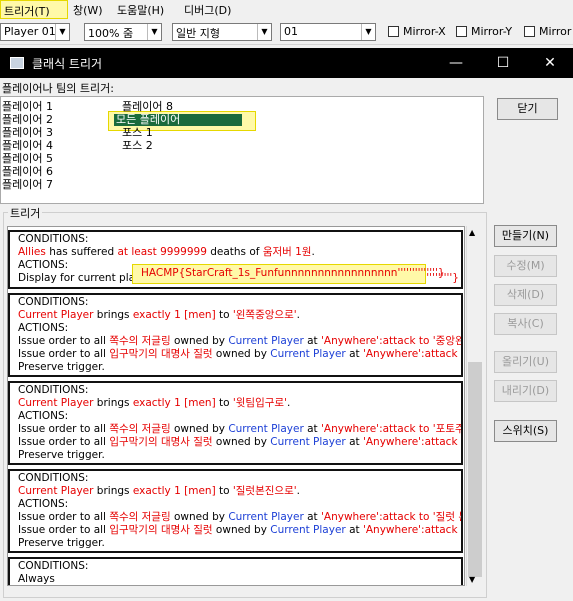 This screenshot has height=601, width=573. I want to click on players-column-right: 플레이어 8 포스 1 포스 2, so click(147, 126).